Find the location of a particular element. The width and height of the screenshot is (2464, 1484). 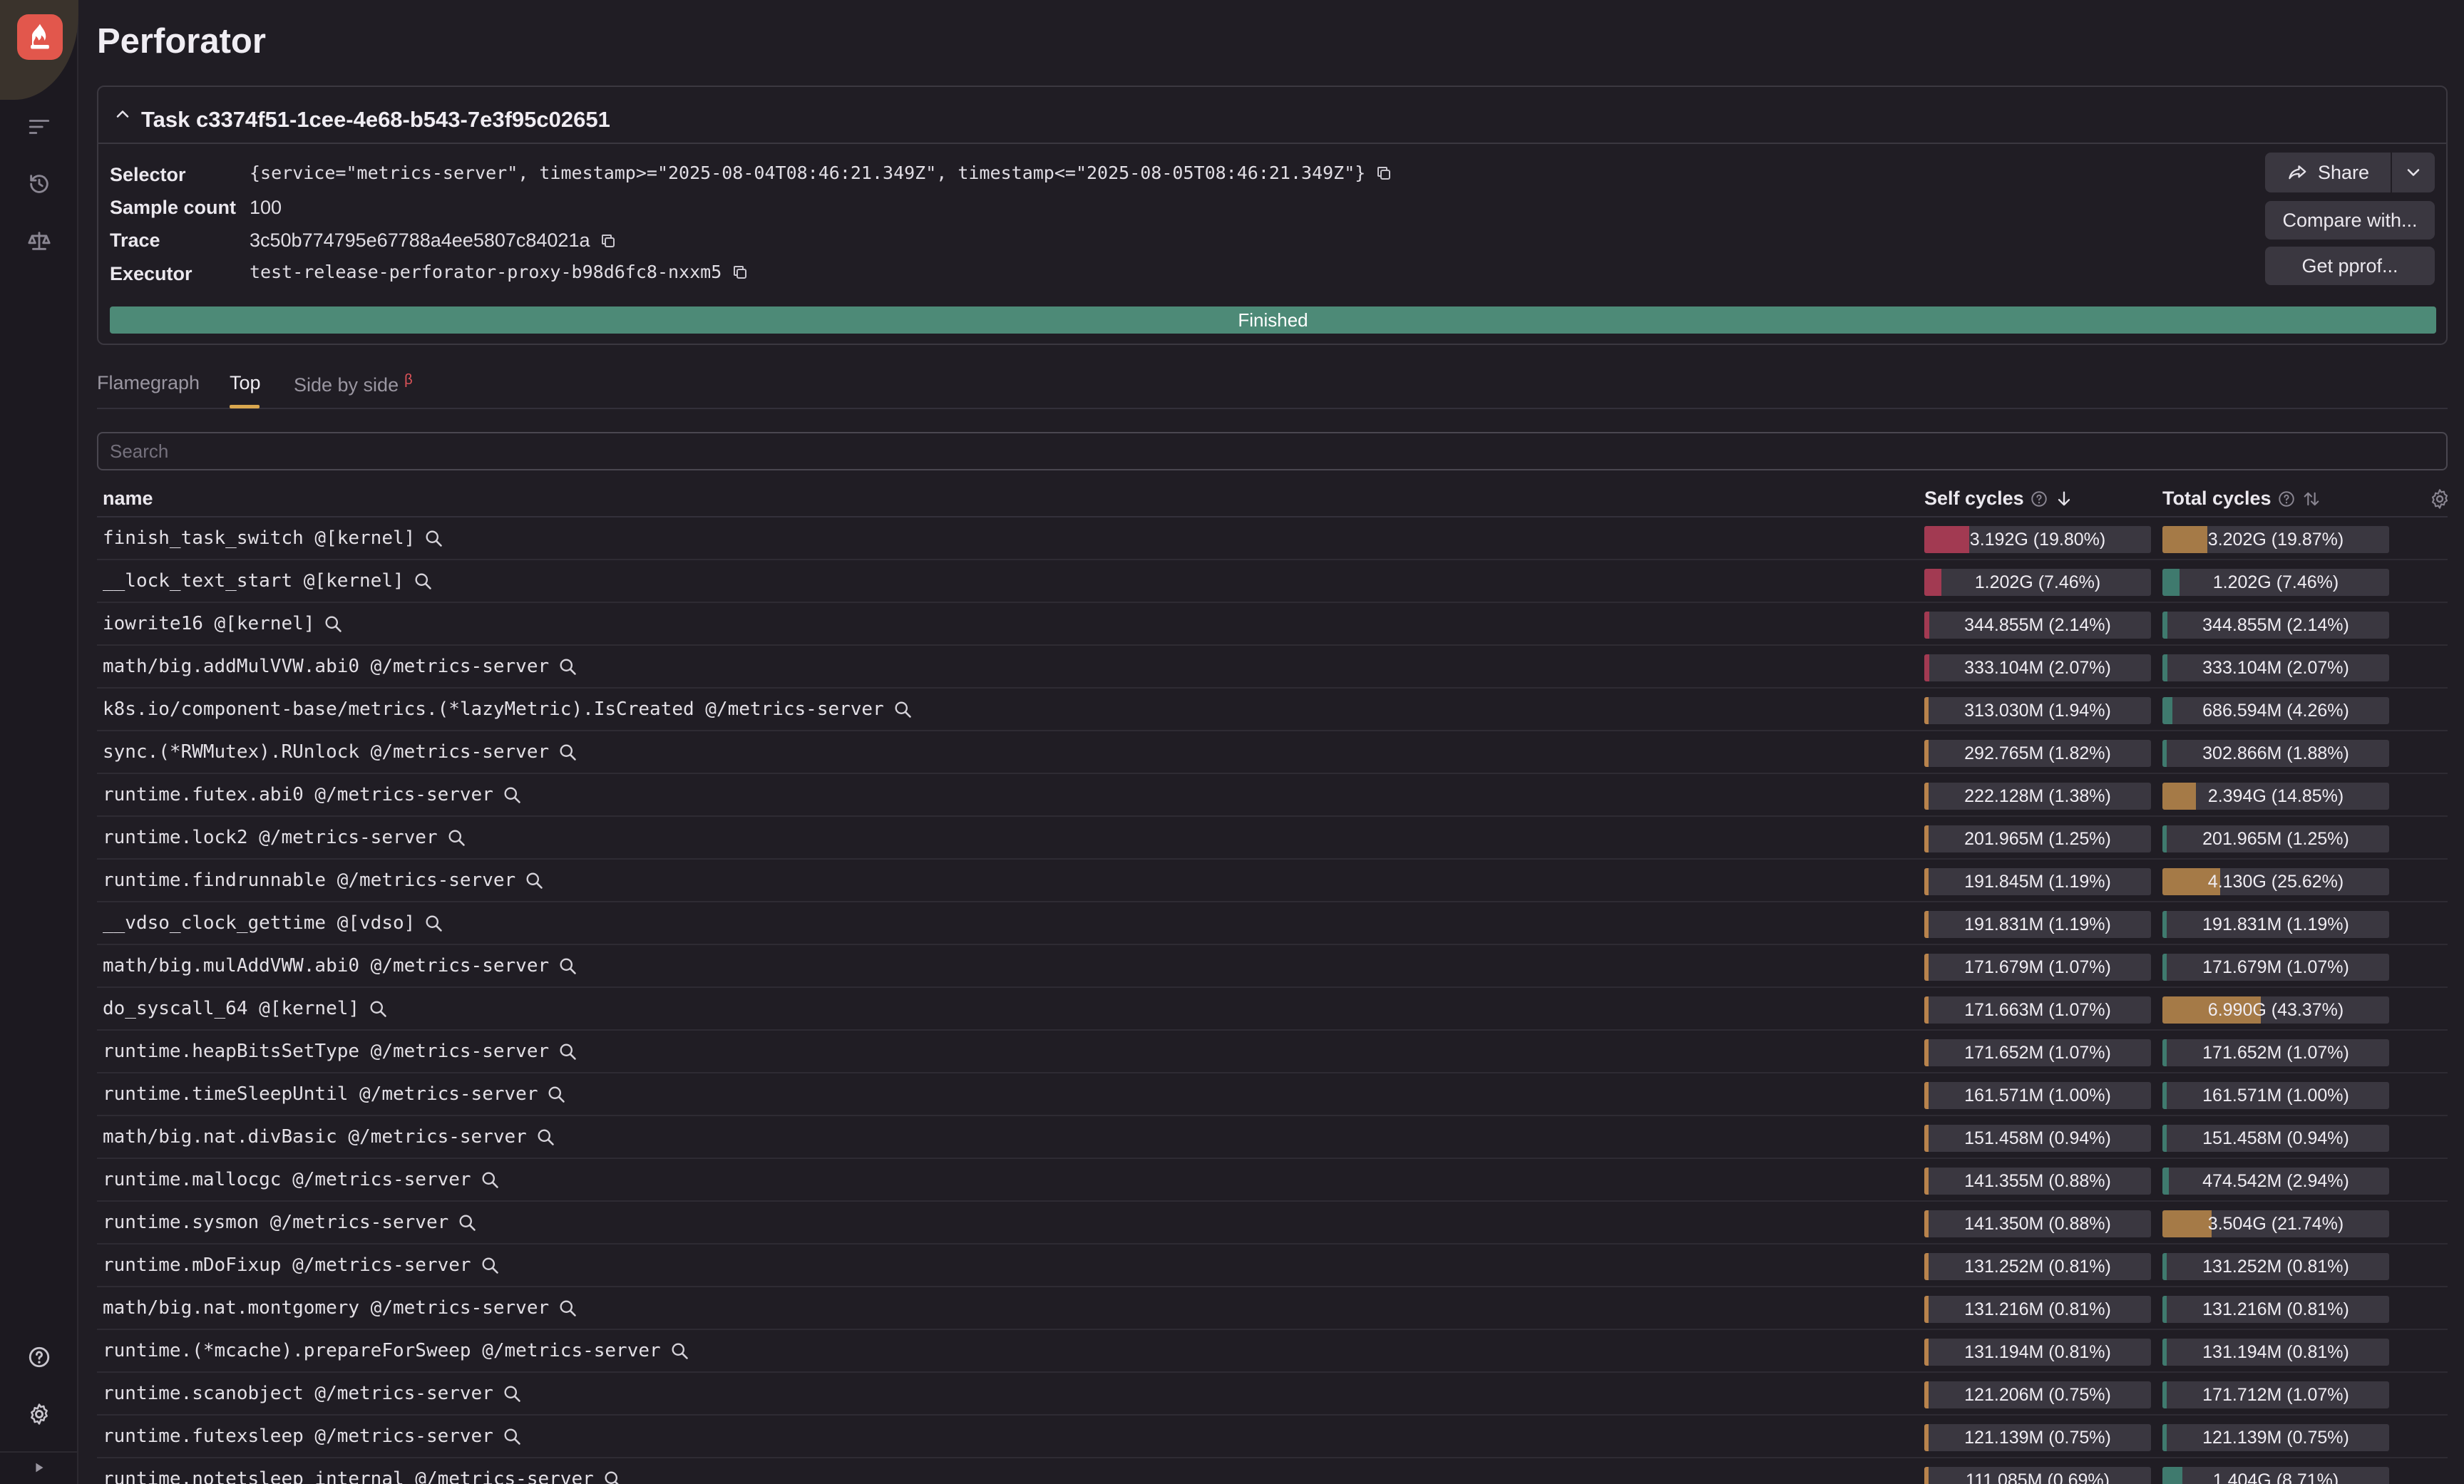

column-header-total-cycles: Total cycles is located at coordinates (2241, 499).